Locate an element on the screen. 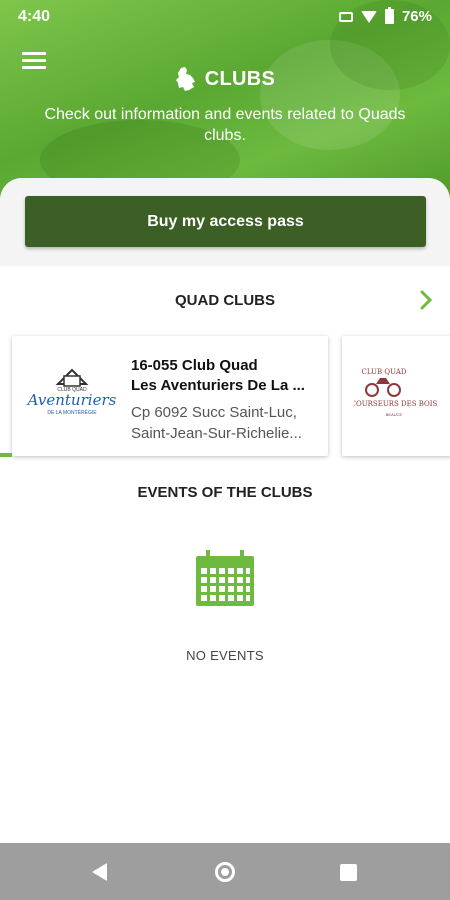  buy-access-pass-button: Buy my access pass is located at coordinates (225, 221).